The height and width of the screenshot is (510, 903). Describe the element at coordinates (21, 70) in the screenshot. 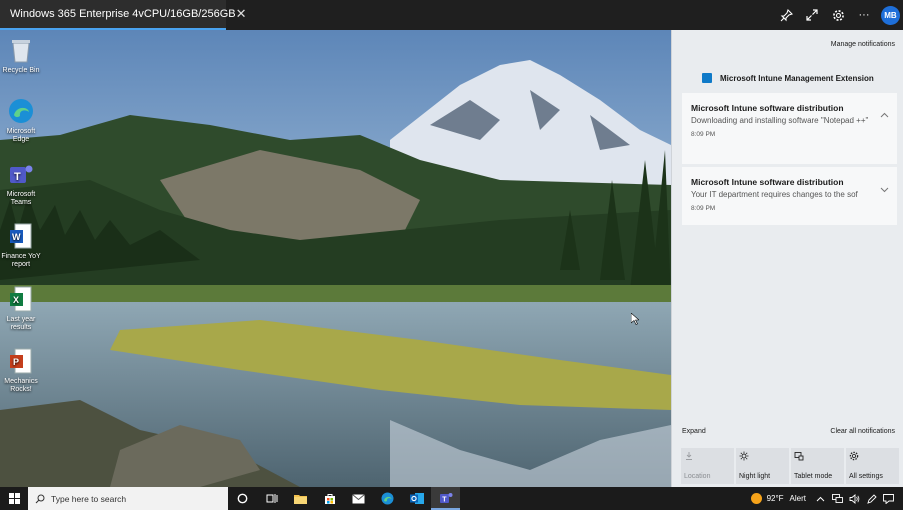

I see `desktop-icon-label: Recycle Bin` at that location.